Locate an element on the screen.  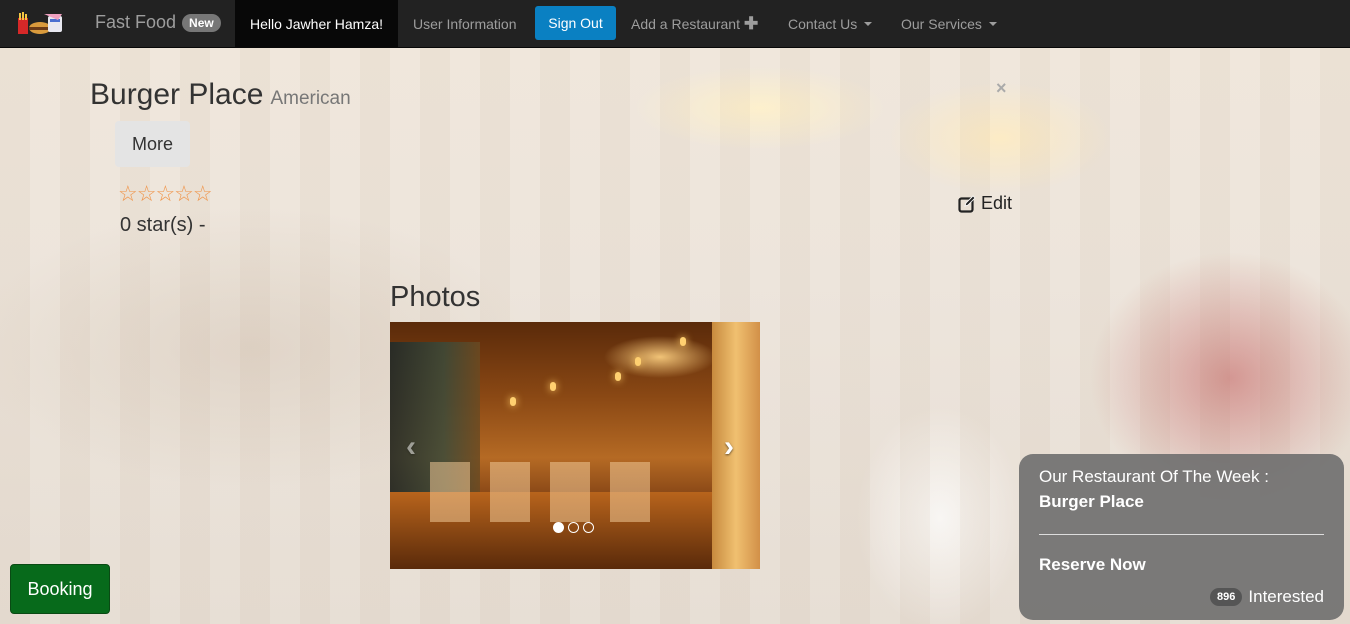
nav-contact-us-label: Contact Us is located at coordinates (823, 24).